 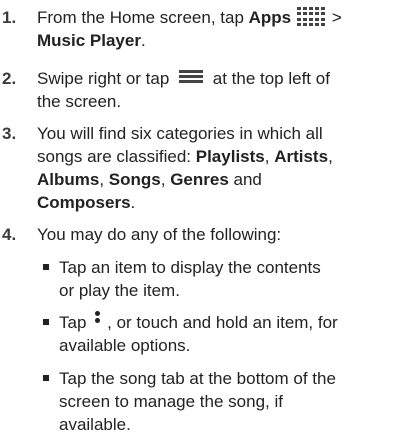 I want to click on step-text: You may do any of the following:, so click(x=159, y=234).